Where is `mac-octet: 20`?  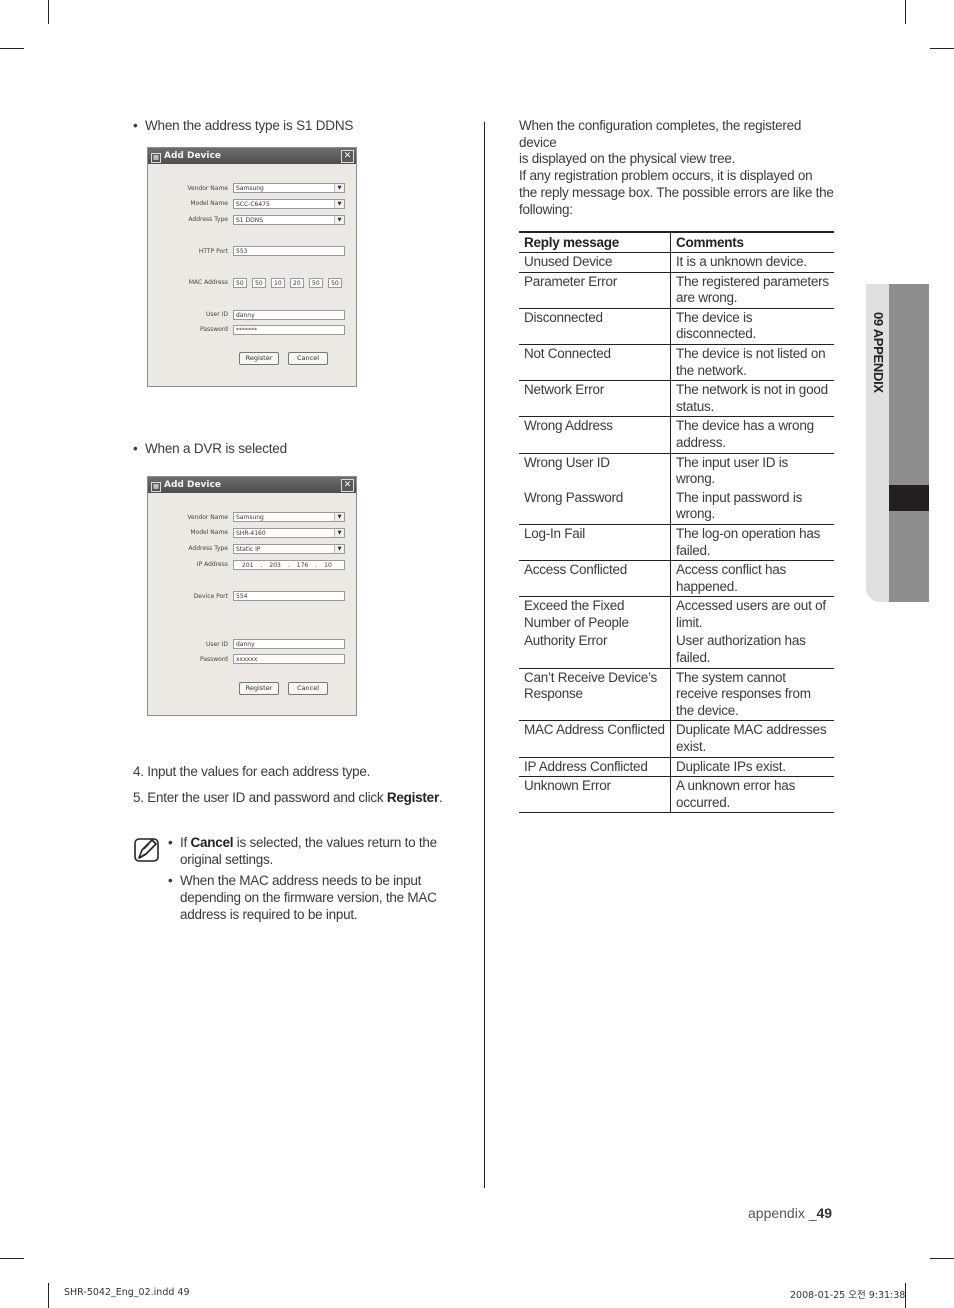
mac-octet: 20 is located at coordinates (297, 283).